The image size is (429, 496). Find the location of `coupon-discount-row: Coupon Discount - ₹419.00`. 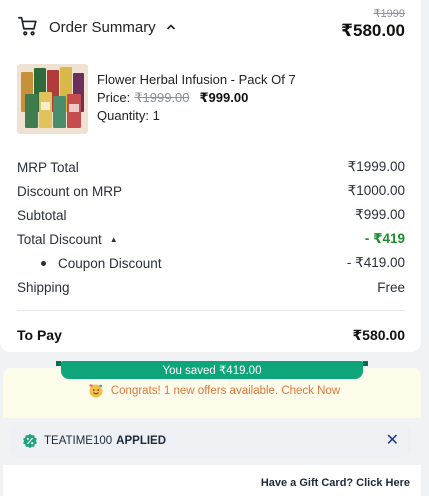

coupon-discount-row: Coupon Discount - ₹419.00 is located at coordinates (211, 263).